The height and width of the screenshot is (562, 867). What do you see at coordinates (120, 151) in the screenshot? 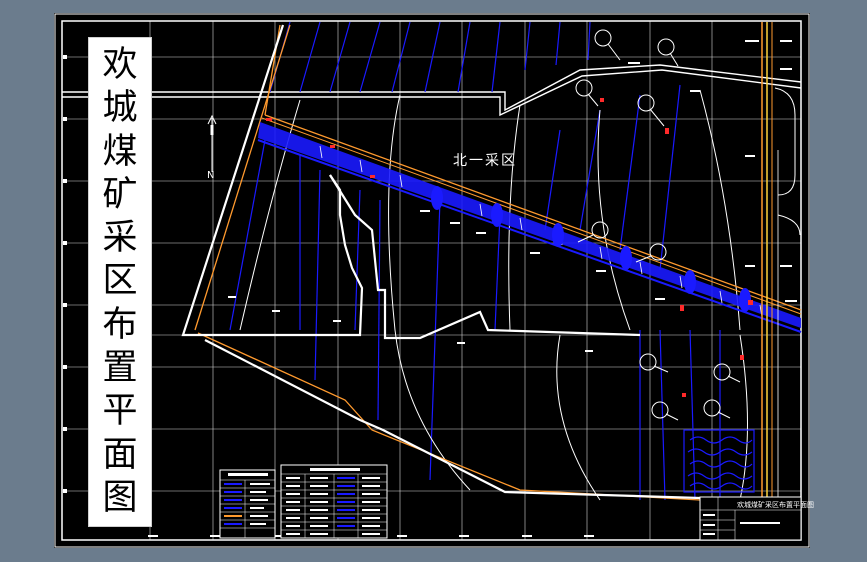
I see `title-char: 煤` at bounding box center [120, 151].